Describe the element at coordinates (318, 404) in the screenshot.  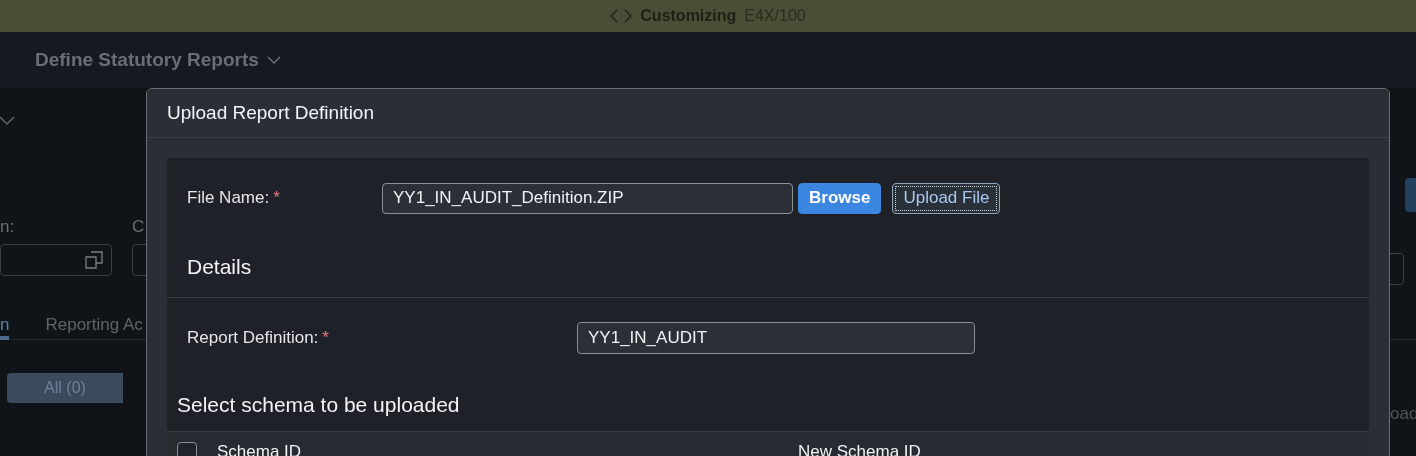
I see `section-title: Select schema to be uploaded` at that location.